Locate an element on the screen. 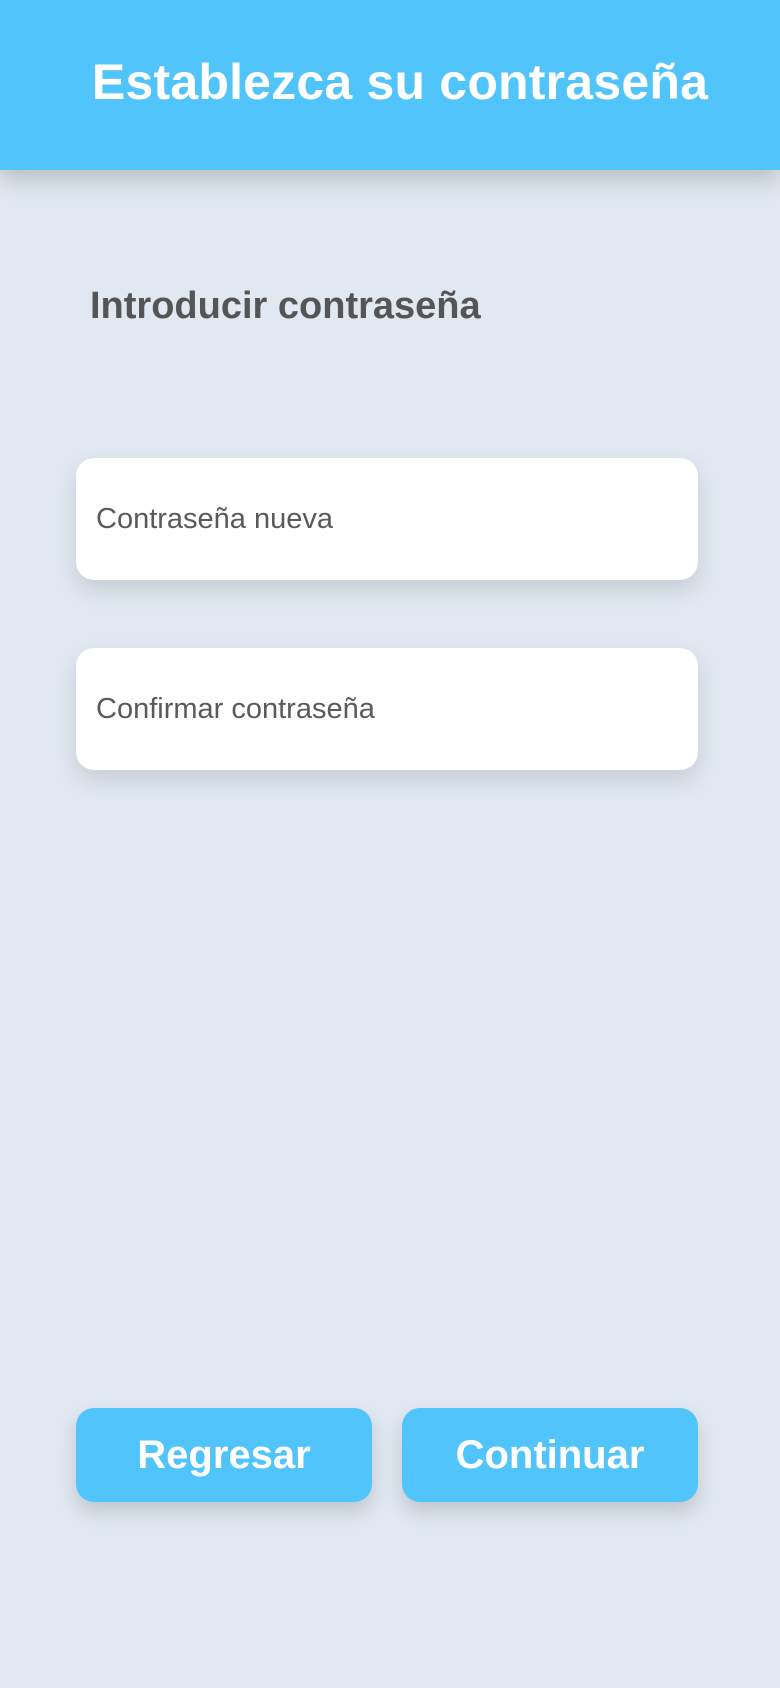  section-title: Introducir contraseña is located at coordinates (285, 306).